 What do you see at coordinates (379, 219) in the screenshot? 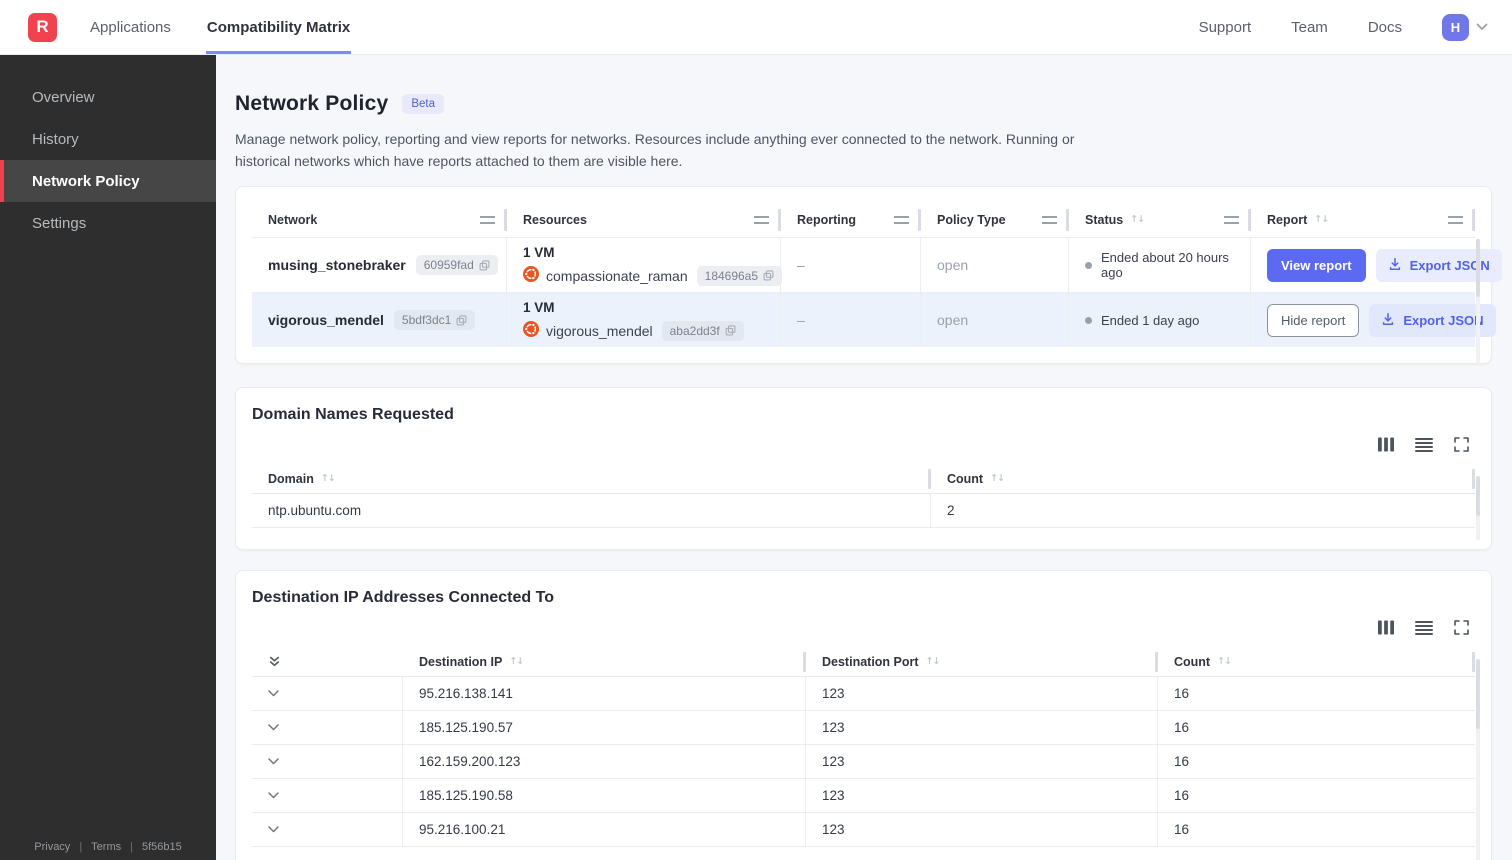
I see `column-header-network: Network` at bounding box center [379, 219].